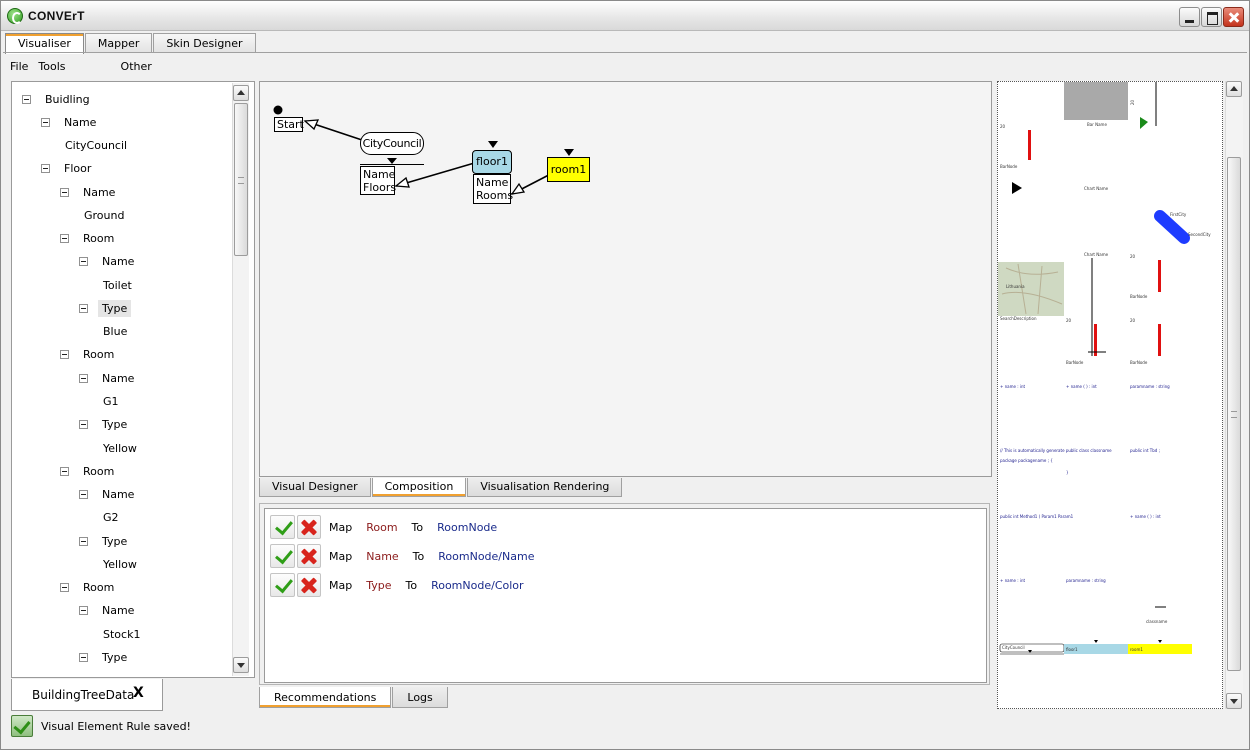 This screenshot has width=1250, height=750. What do you see at coordinates (138, 693) in the screenshot?
I see `document-tab-close-icon: X` at bounding box center [138, 693].